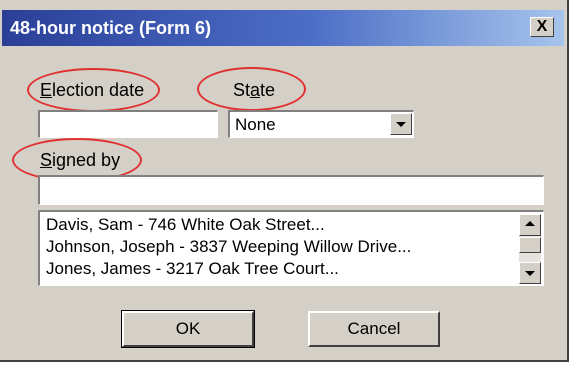 Image resolution: width=577 pixels, height=366 pixels. I want to click on election-date-input, so click(128, 124).